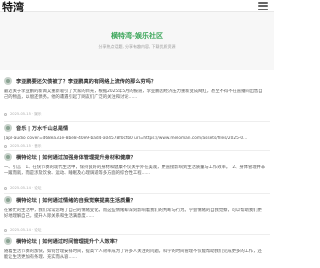 The width and height of the screenshot is (320, 268). I want to click on site-title: 横特湾-娱乐社区, so click(137, 36).